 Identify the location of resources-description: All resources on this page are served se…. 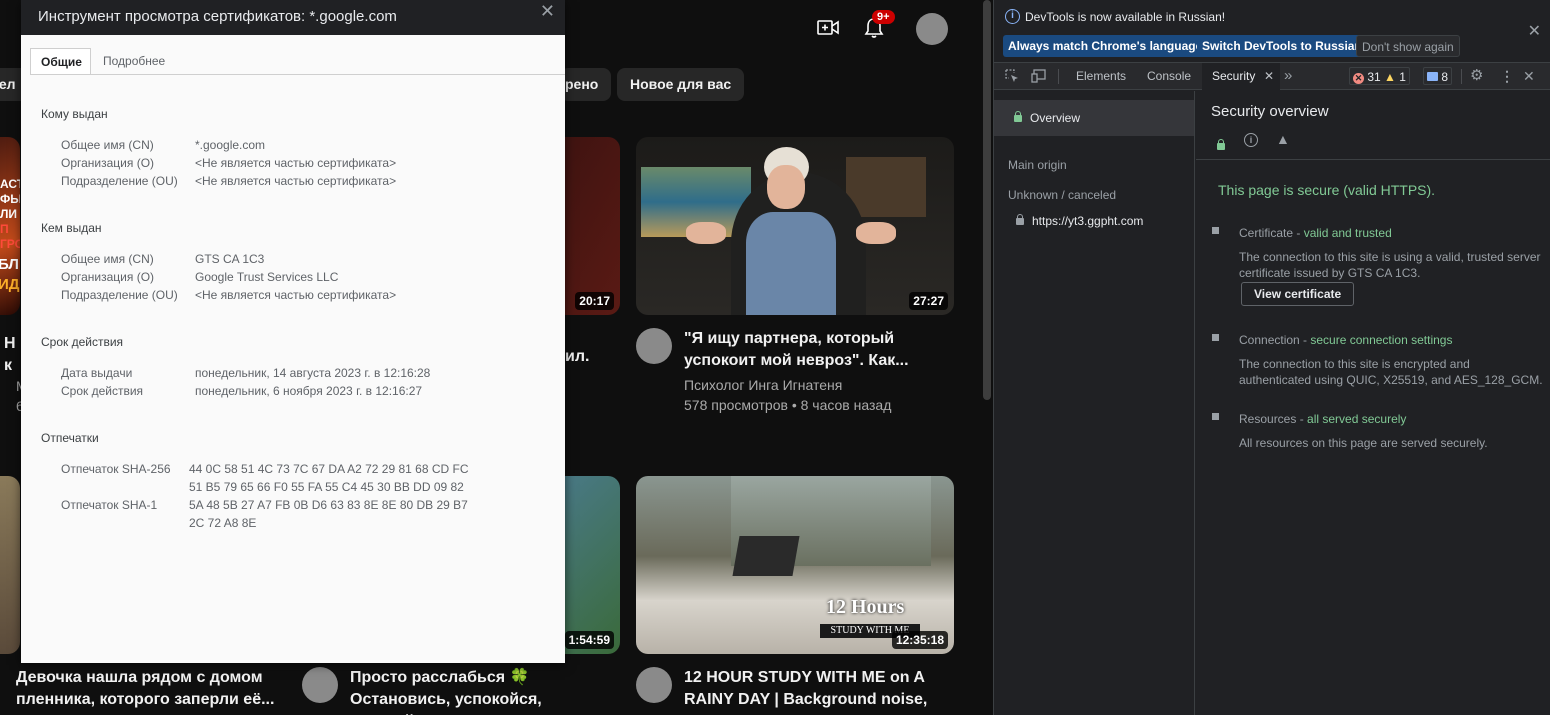
(1363, 443).